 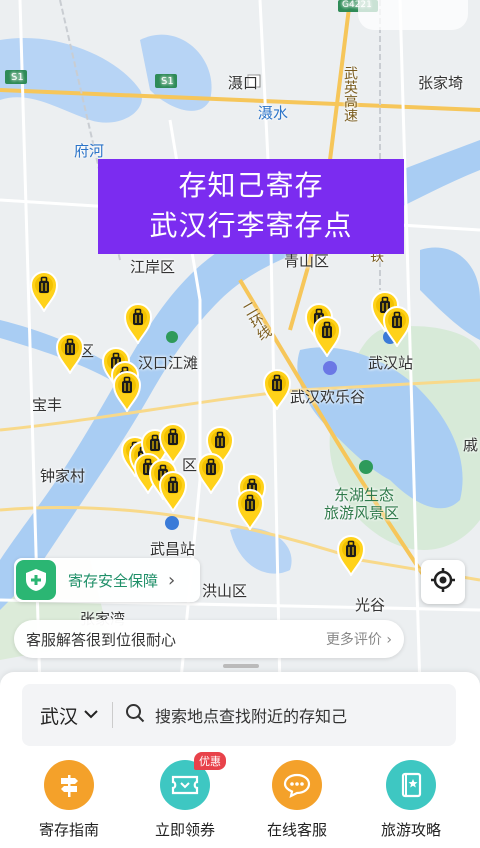 What do you see at coordinates (251, 225) in the screenshot?
I see `banner-line-2: 武汉行李寄存点` at bounding box center [251, 225].